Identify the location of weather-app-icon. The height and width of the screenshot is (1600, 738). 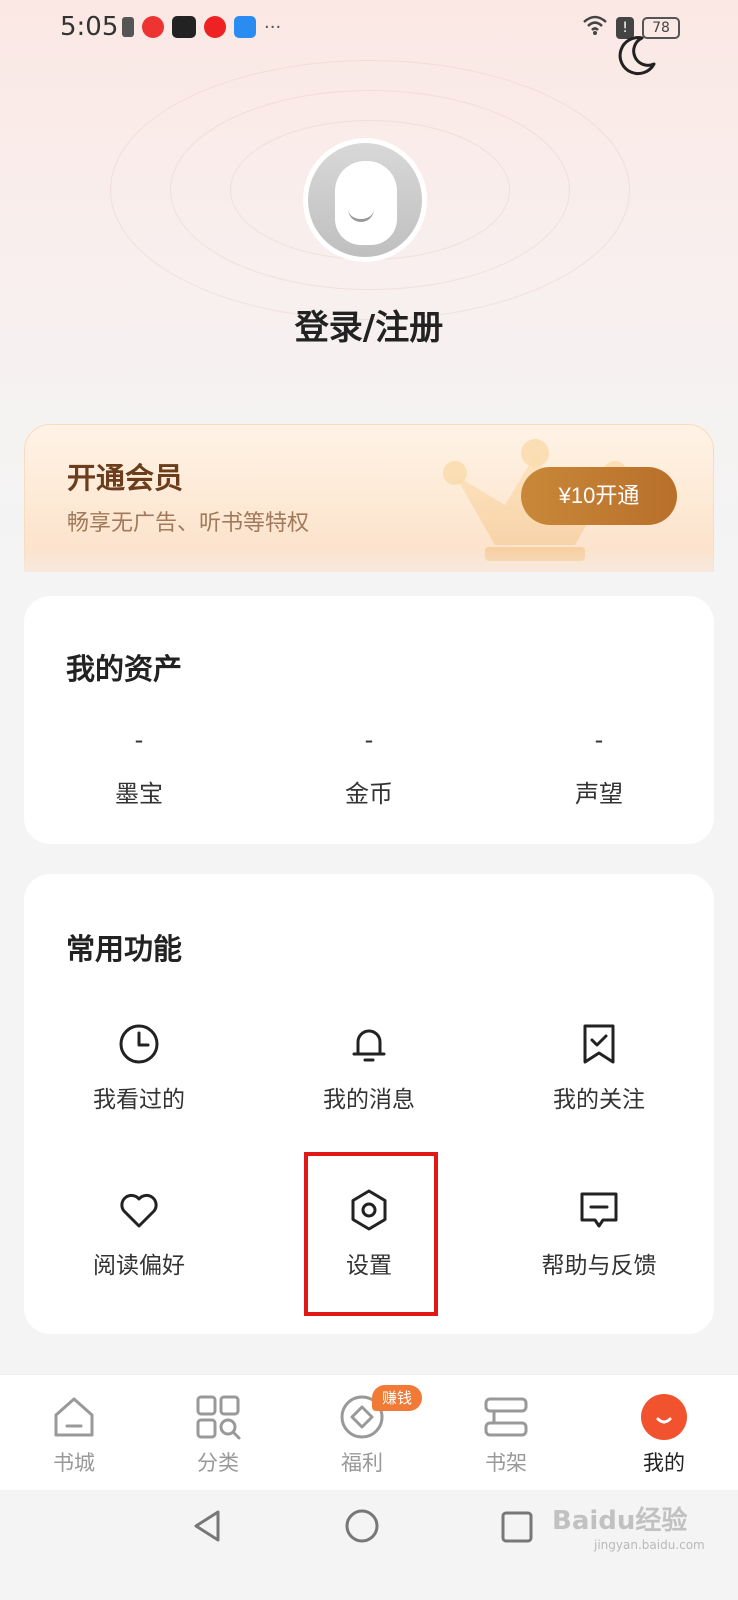
(245, 27).